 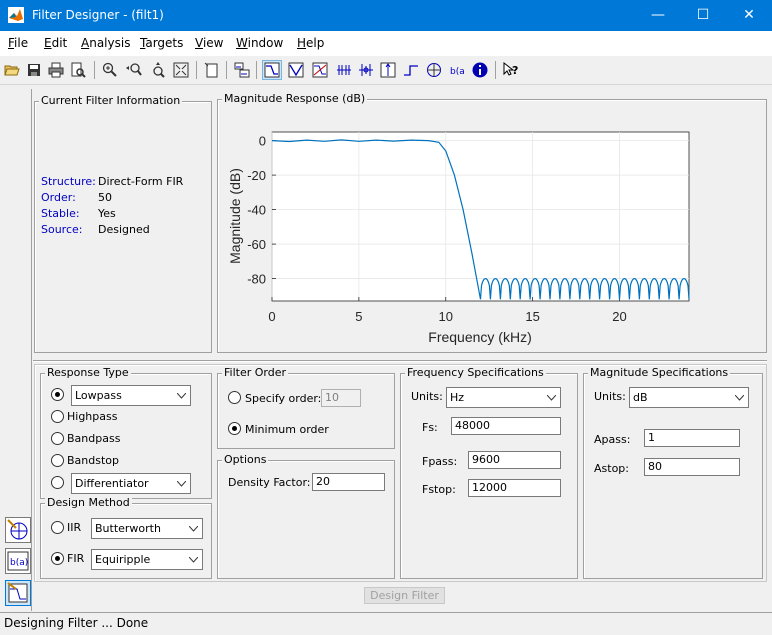 I want to click on realize-model-icon: b(a), so click(x=18, y=561).